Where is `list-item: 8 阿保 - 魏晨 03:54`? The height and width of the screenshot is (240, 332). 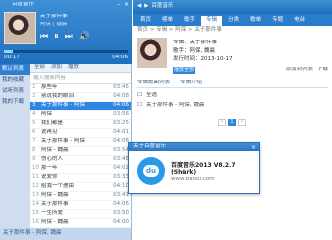 list-item: 8 阿保 - 魏晨 03:54 is located at coordinates (80, 151).